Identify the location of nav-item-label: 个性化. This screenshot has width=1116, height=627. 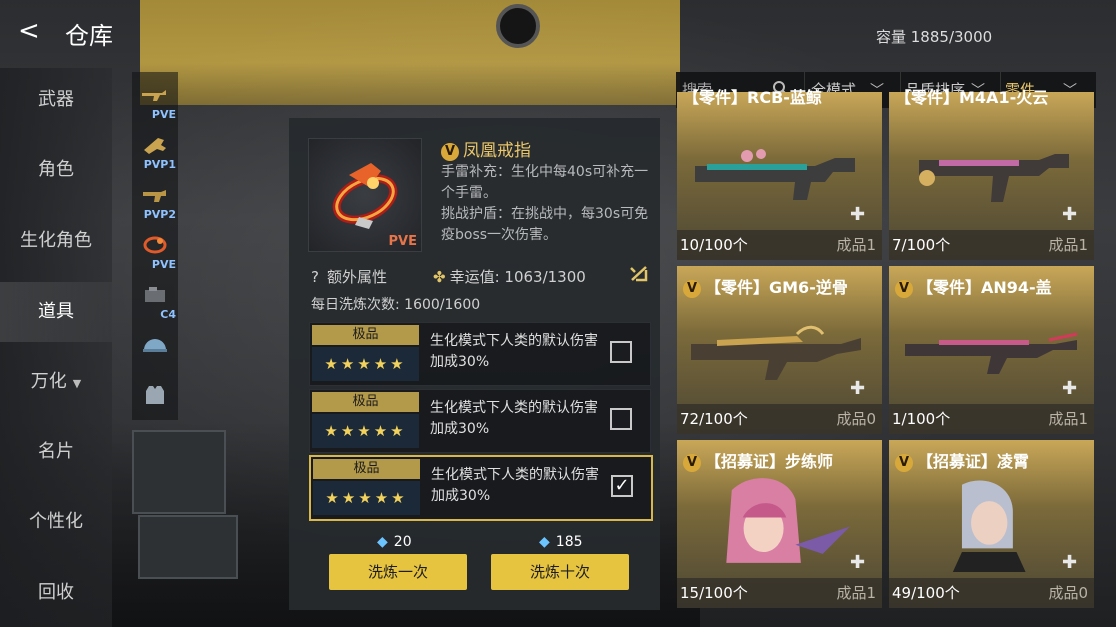
(56, 521).